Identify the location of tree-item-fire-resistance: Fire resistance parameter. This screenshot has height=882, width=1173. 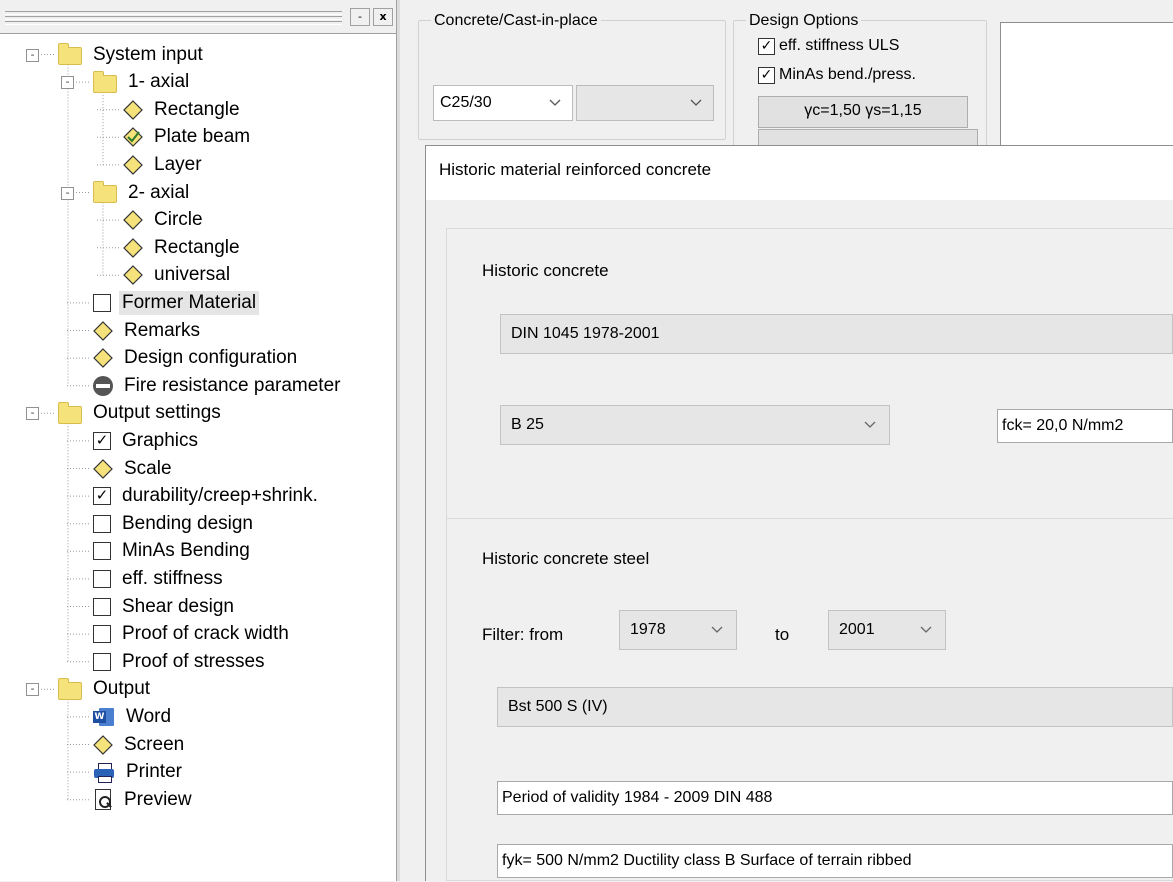
(218, 385).